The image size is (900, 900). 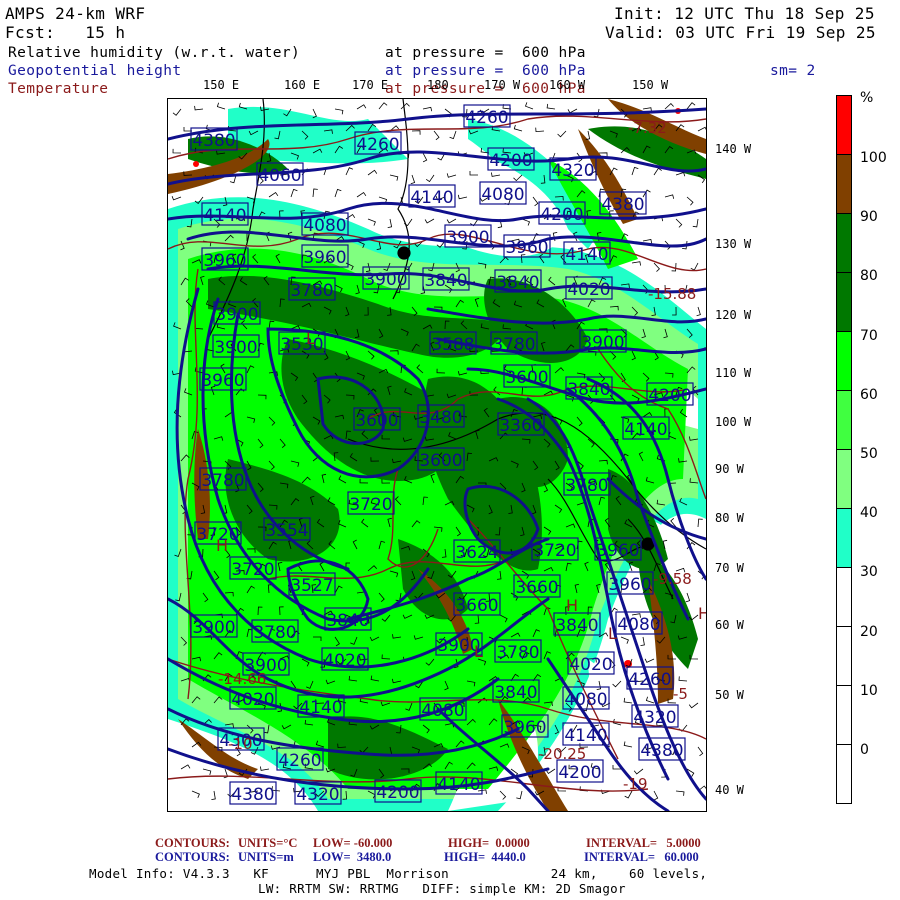 What do you see at coordinates (192, 857) in the screenshot?
I see `height-contours-label: CONTOURS:` at bounding box center [192, 857].